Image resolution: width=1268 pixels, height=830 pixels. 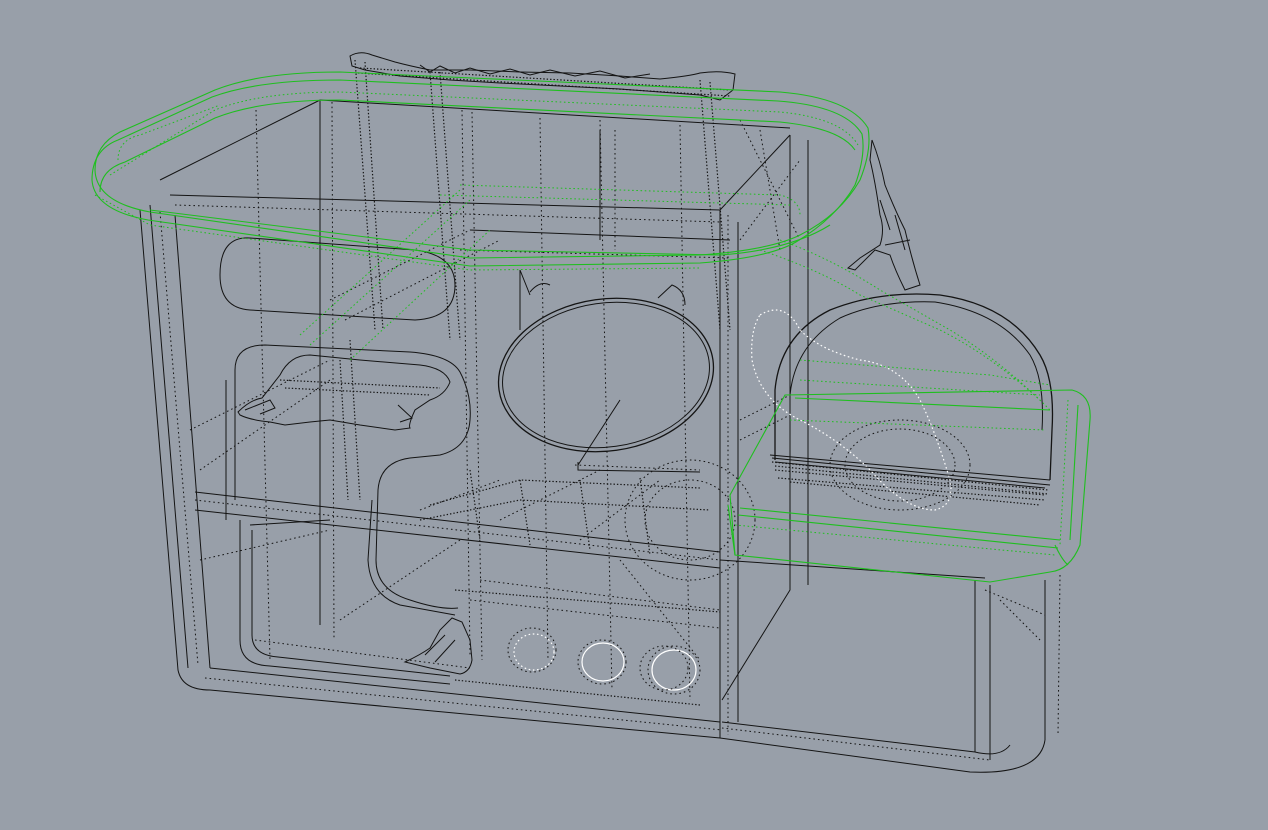 What do you see at coordinates (438, 646) in the screenshot?
I see `hammock-bottom` at bounding box center [438, 646].